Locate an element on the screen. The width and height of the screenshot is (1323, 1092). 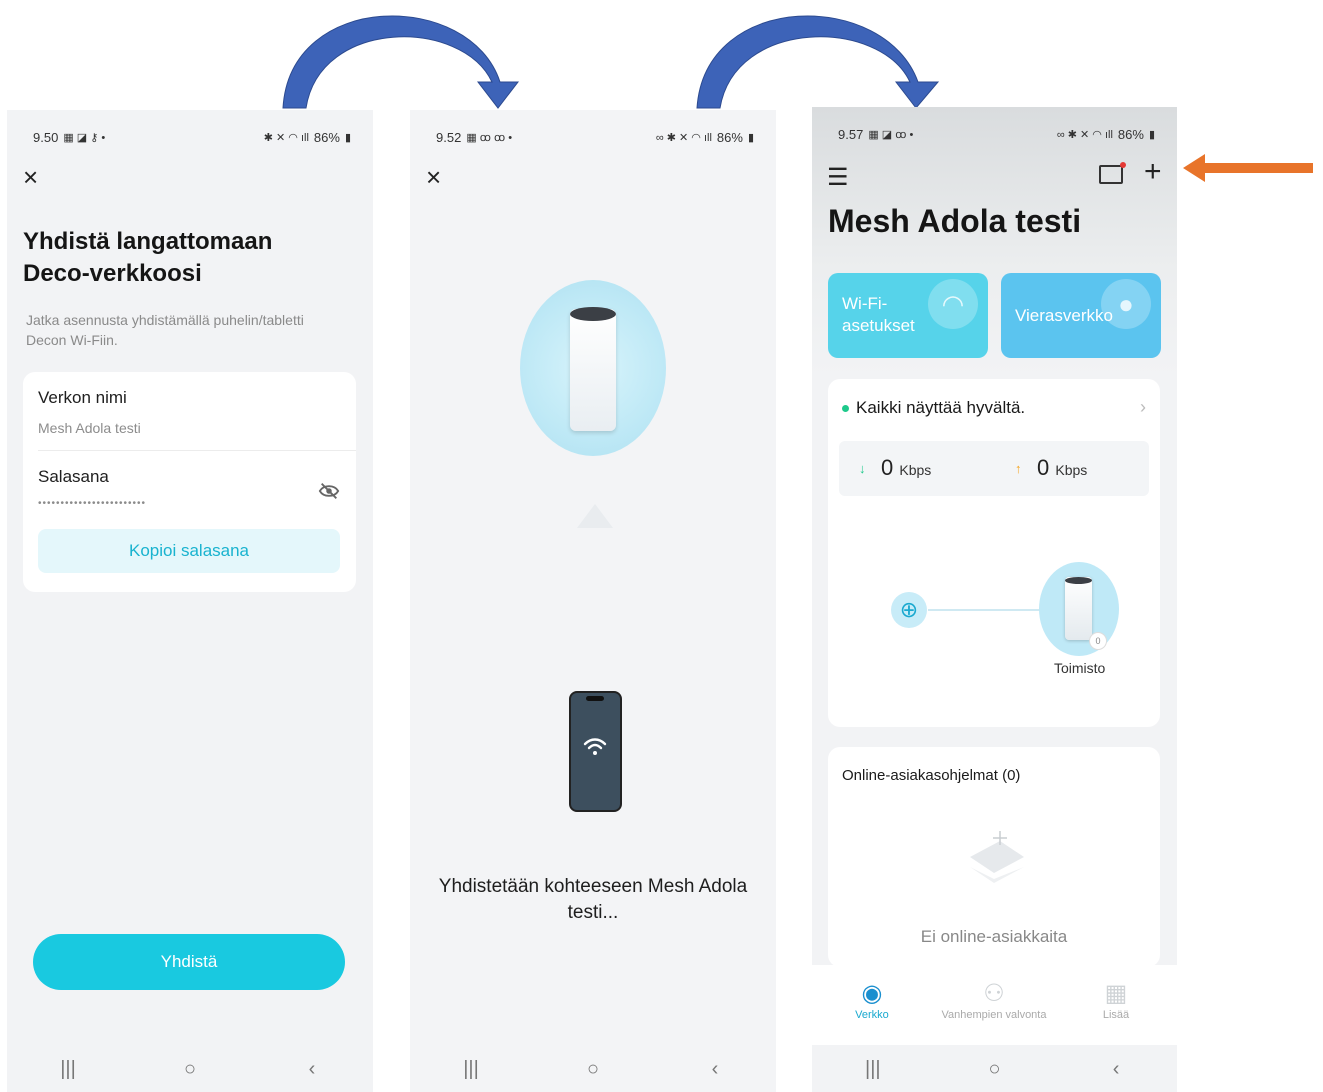
divider is located at coordinates (197, 450).